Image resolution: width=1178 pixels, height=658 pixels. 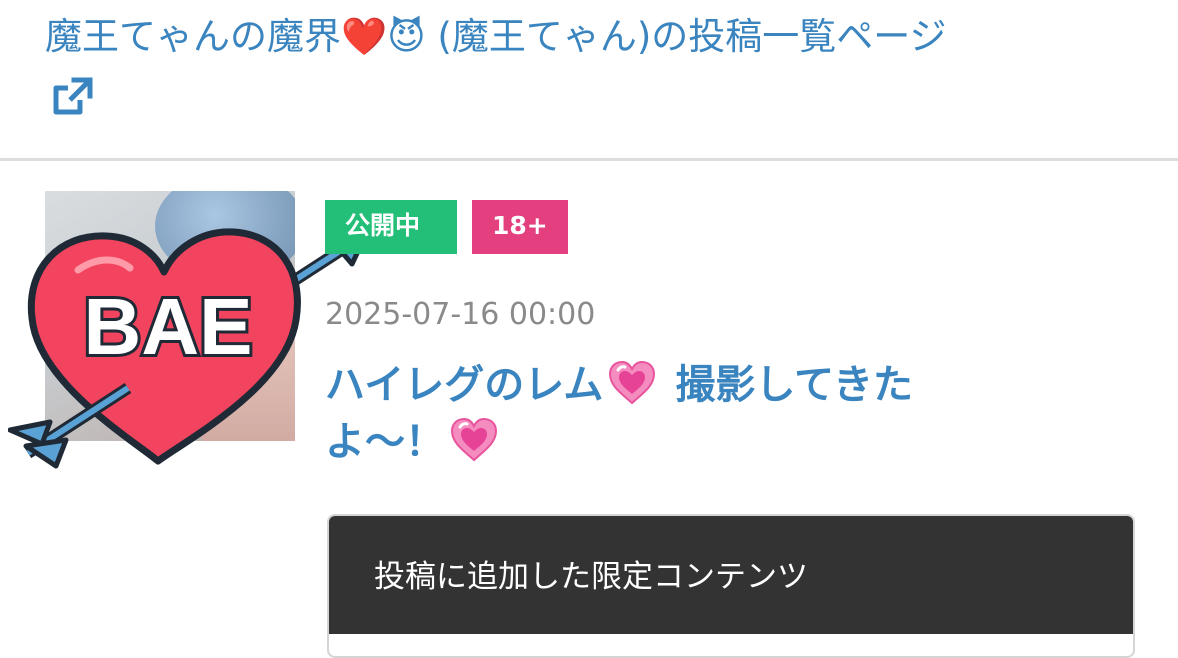 What do you see at coordinates (460, 314) in the screenshot?
I see `post-date: 2025-07-16 00:00` at bounding box center [460, 314].